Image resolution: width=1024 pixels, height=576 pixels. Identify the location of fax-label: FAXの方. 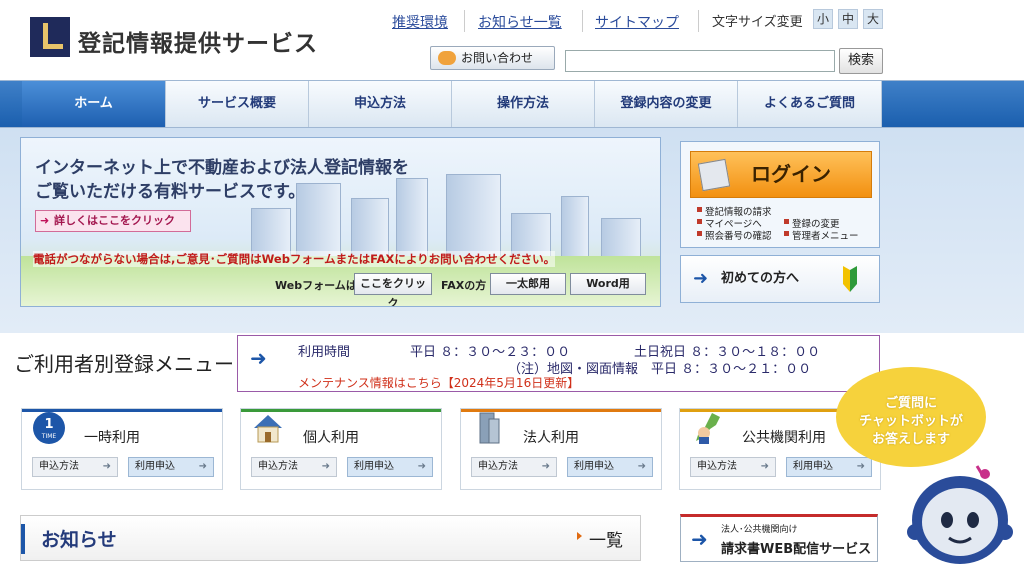
(464, 285).